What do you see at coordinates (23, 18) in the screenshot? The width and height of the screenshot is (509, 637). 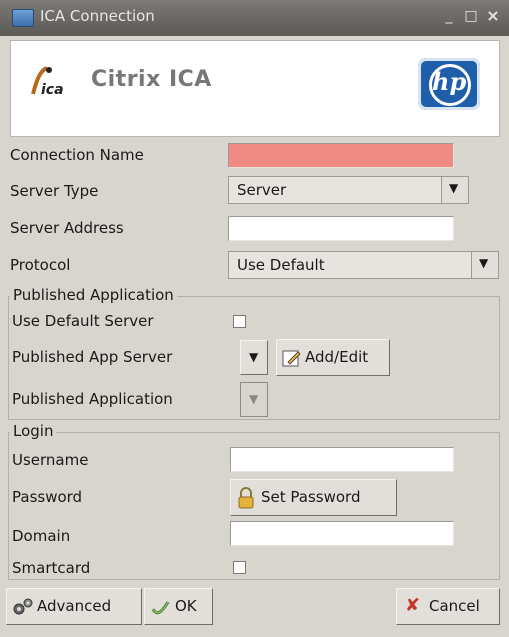 I see `window-app-icon` at bounding box center [23, 18].